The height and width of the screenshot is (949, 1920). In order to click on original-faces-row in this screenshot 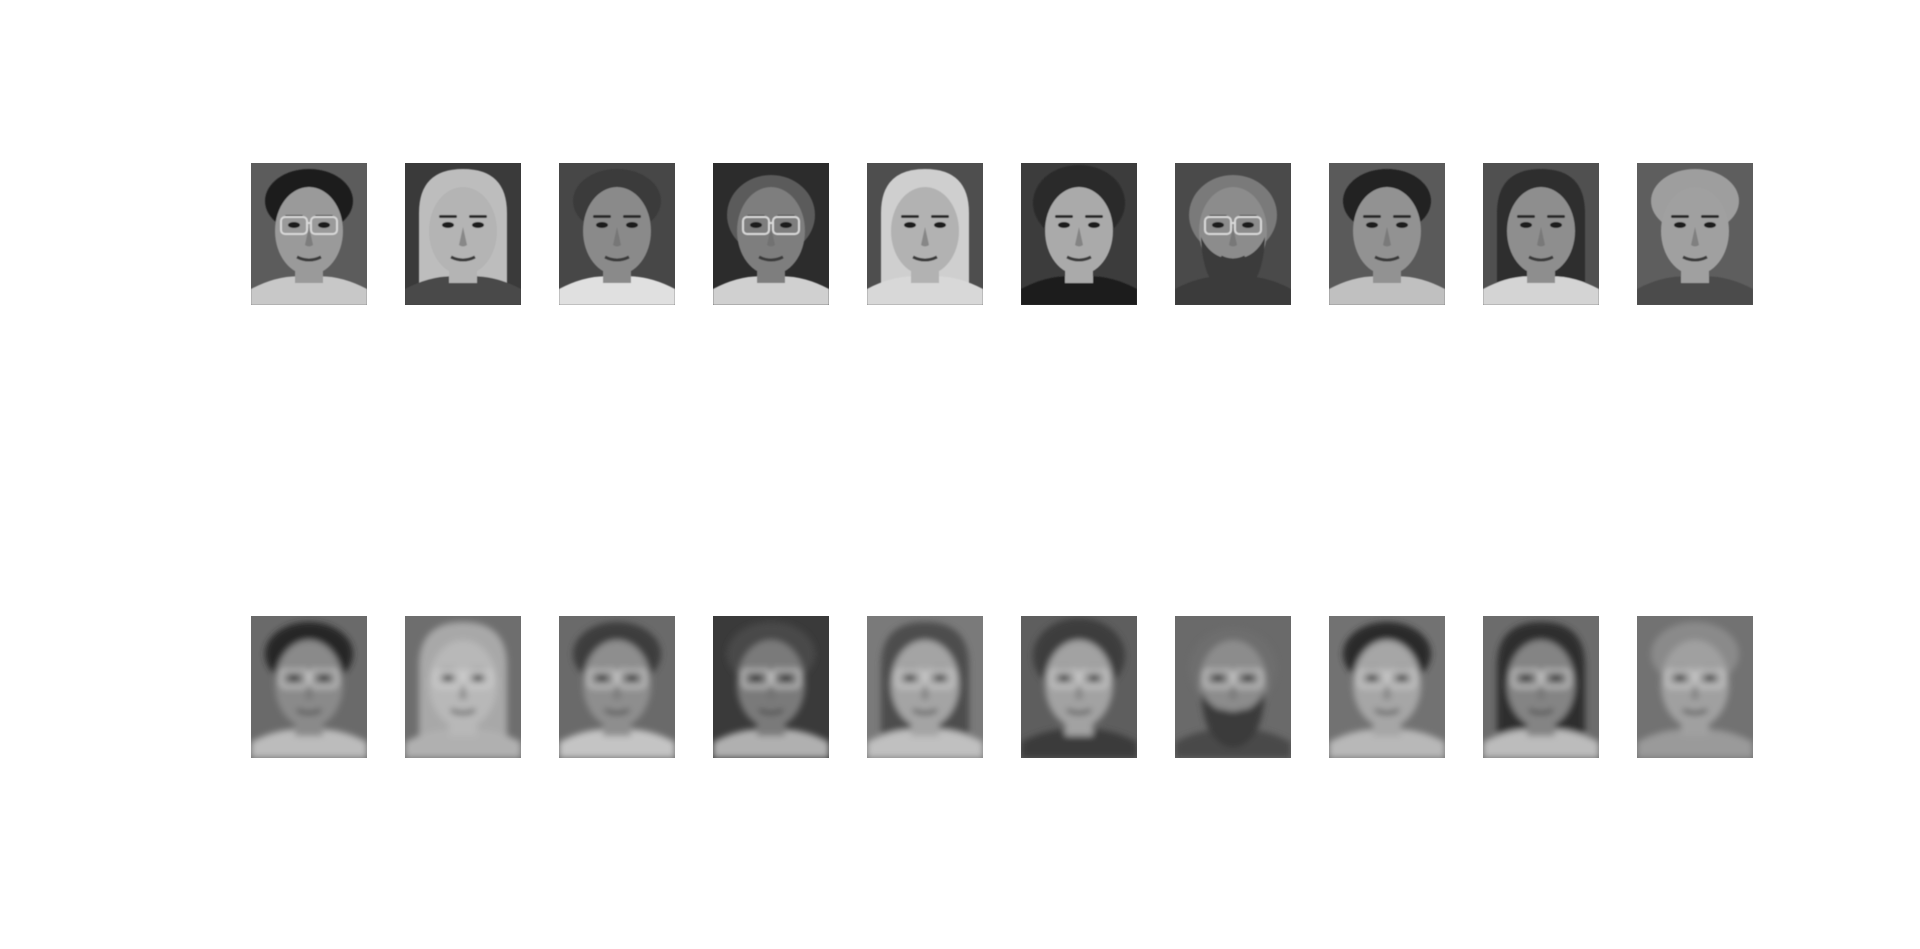, I will do `click(960, 234)`.